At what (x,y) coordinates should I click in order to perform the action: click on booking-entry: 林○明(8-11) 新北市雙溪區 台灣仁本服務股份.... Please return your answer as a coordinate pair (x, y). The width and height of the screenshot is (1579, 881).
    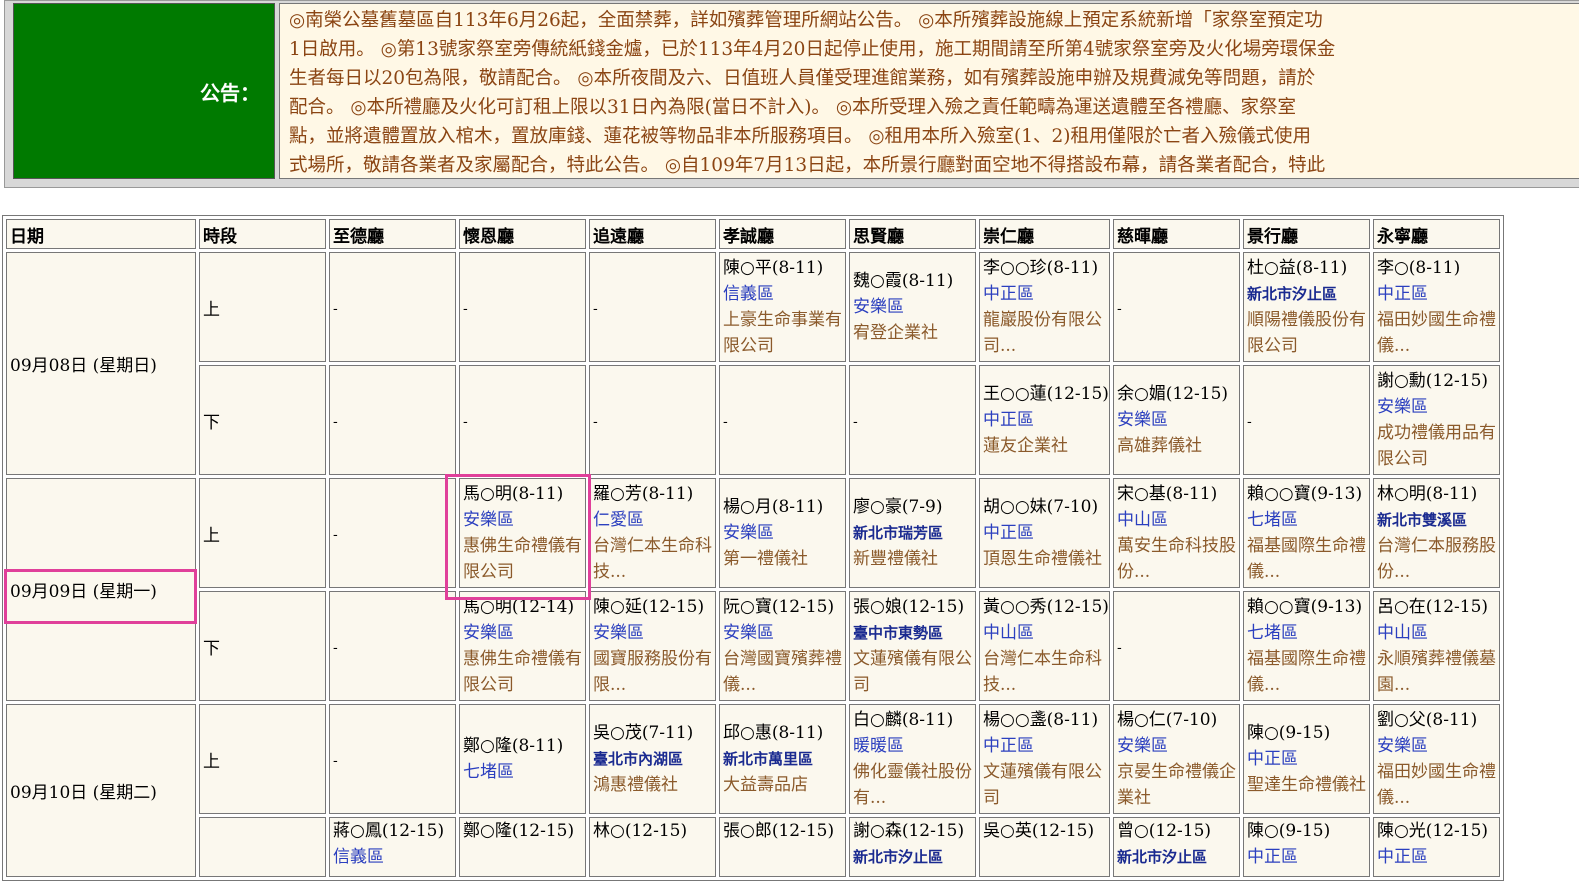
    Looking at the image, I should click on (1438, 533).